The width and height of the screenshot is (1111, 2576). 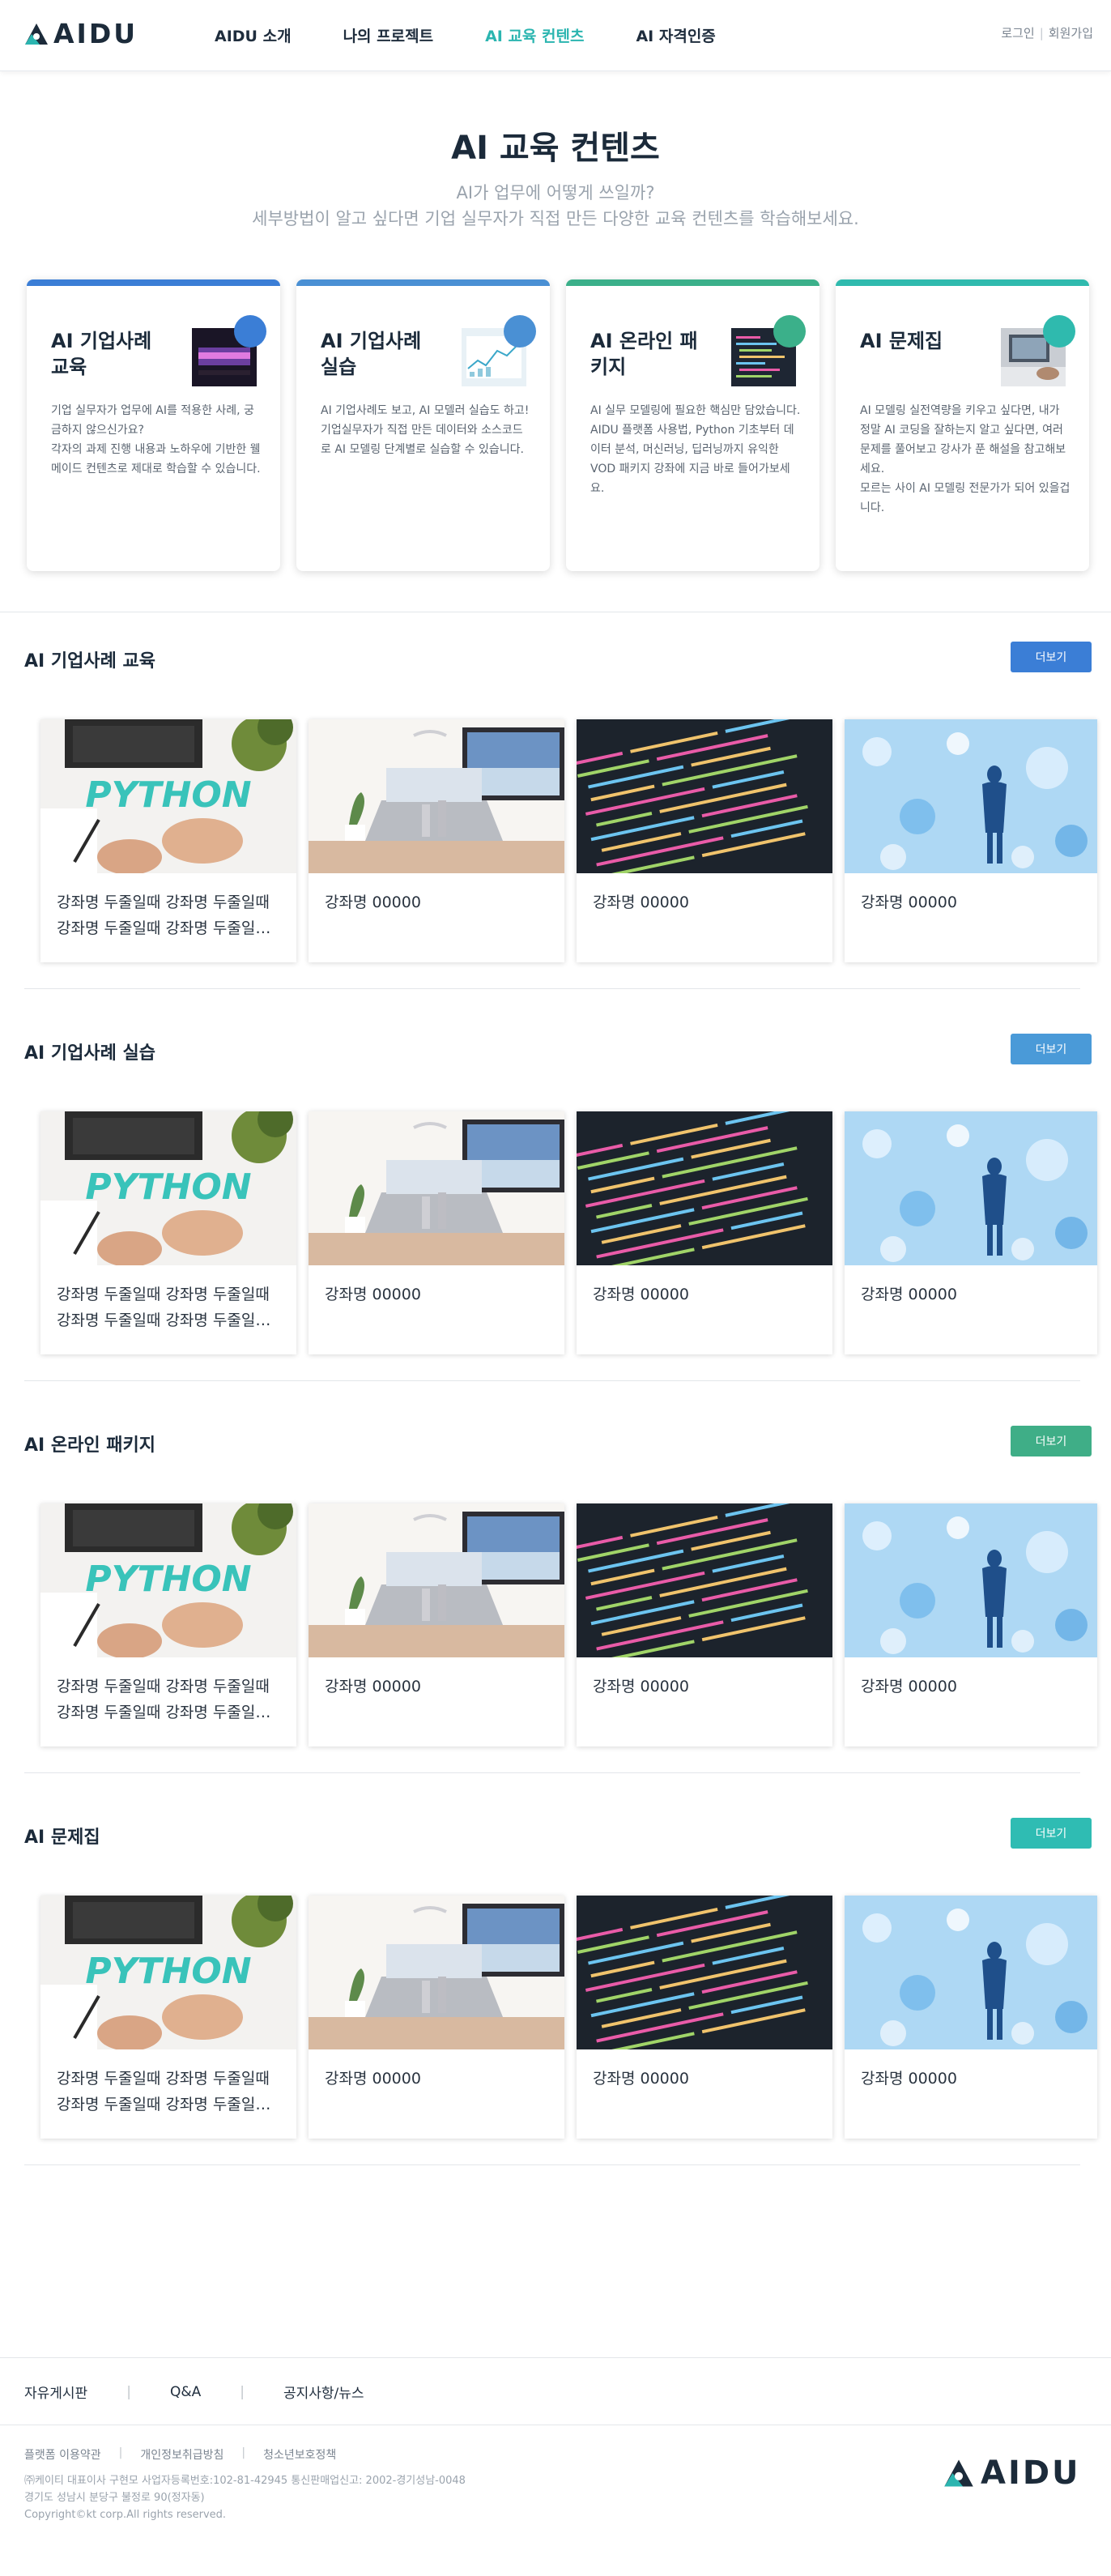 I want to click on user-links: 로그인 | 회원가입, so click(x=1047, y=32).